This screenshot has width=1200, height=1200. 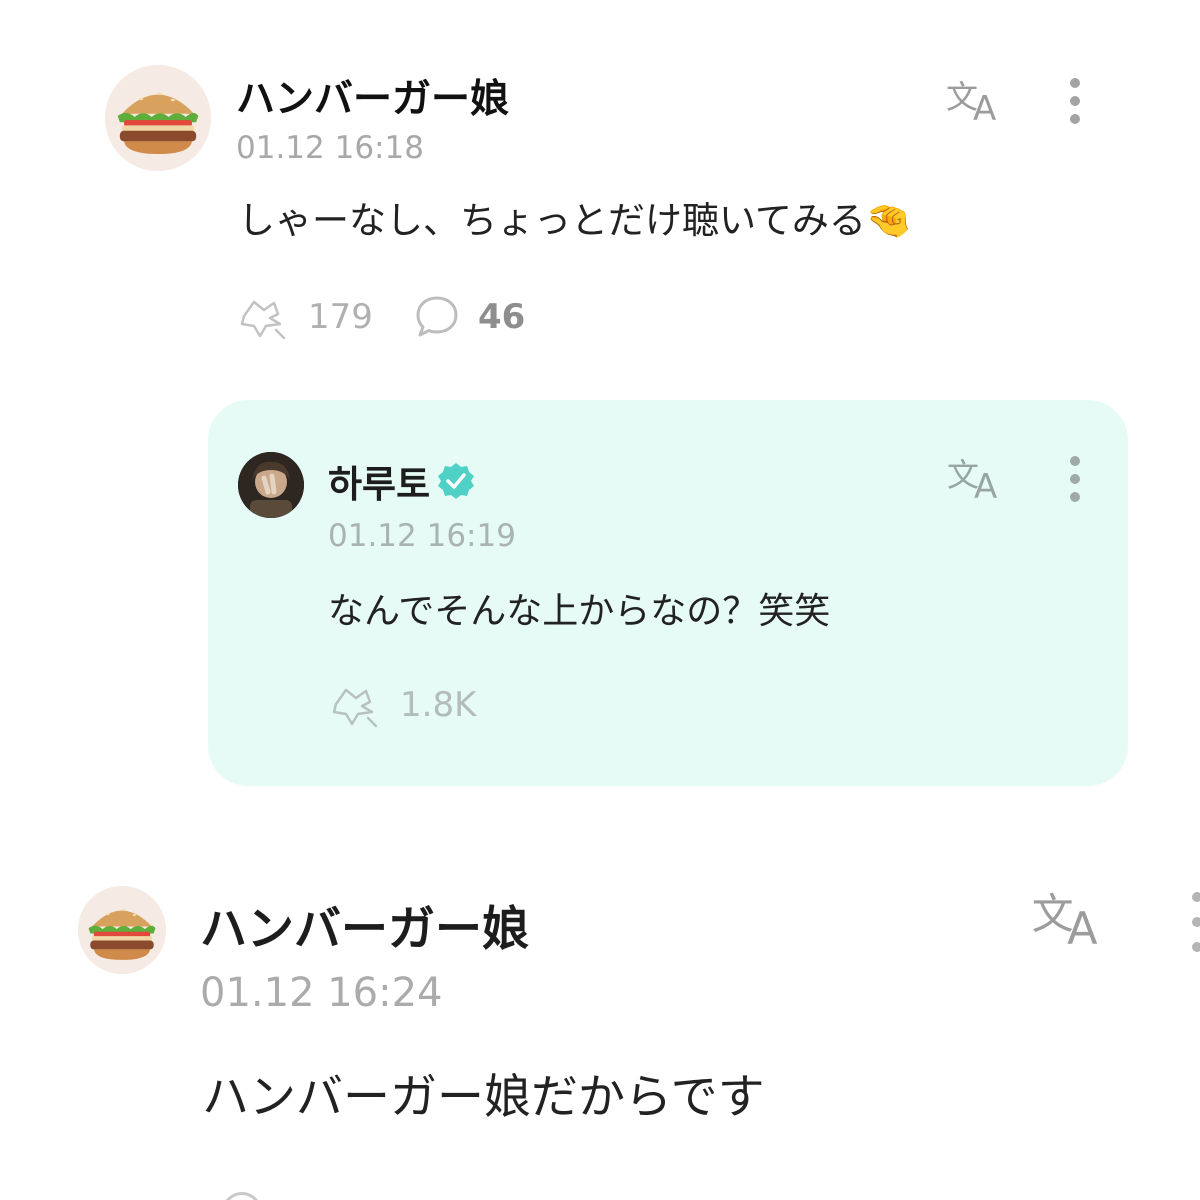 I want to click on reply-timestamp: 01.12 16:19, so click(x=422, y=536).